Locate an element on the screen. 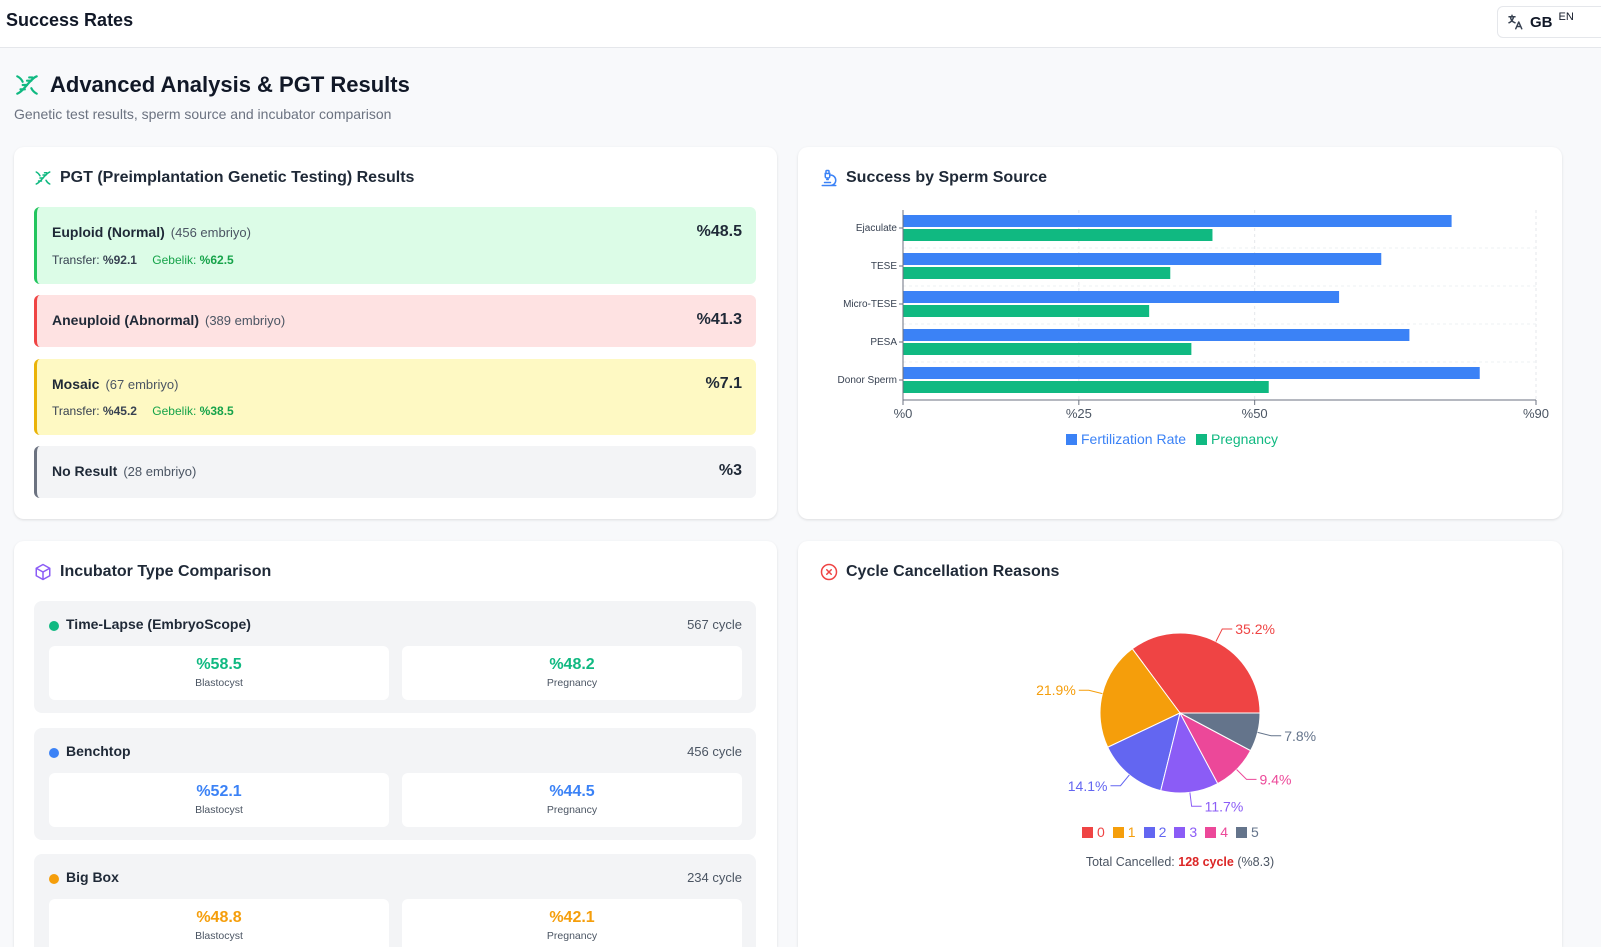  legend-label: 2 is located at coordinates (1162, 832).